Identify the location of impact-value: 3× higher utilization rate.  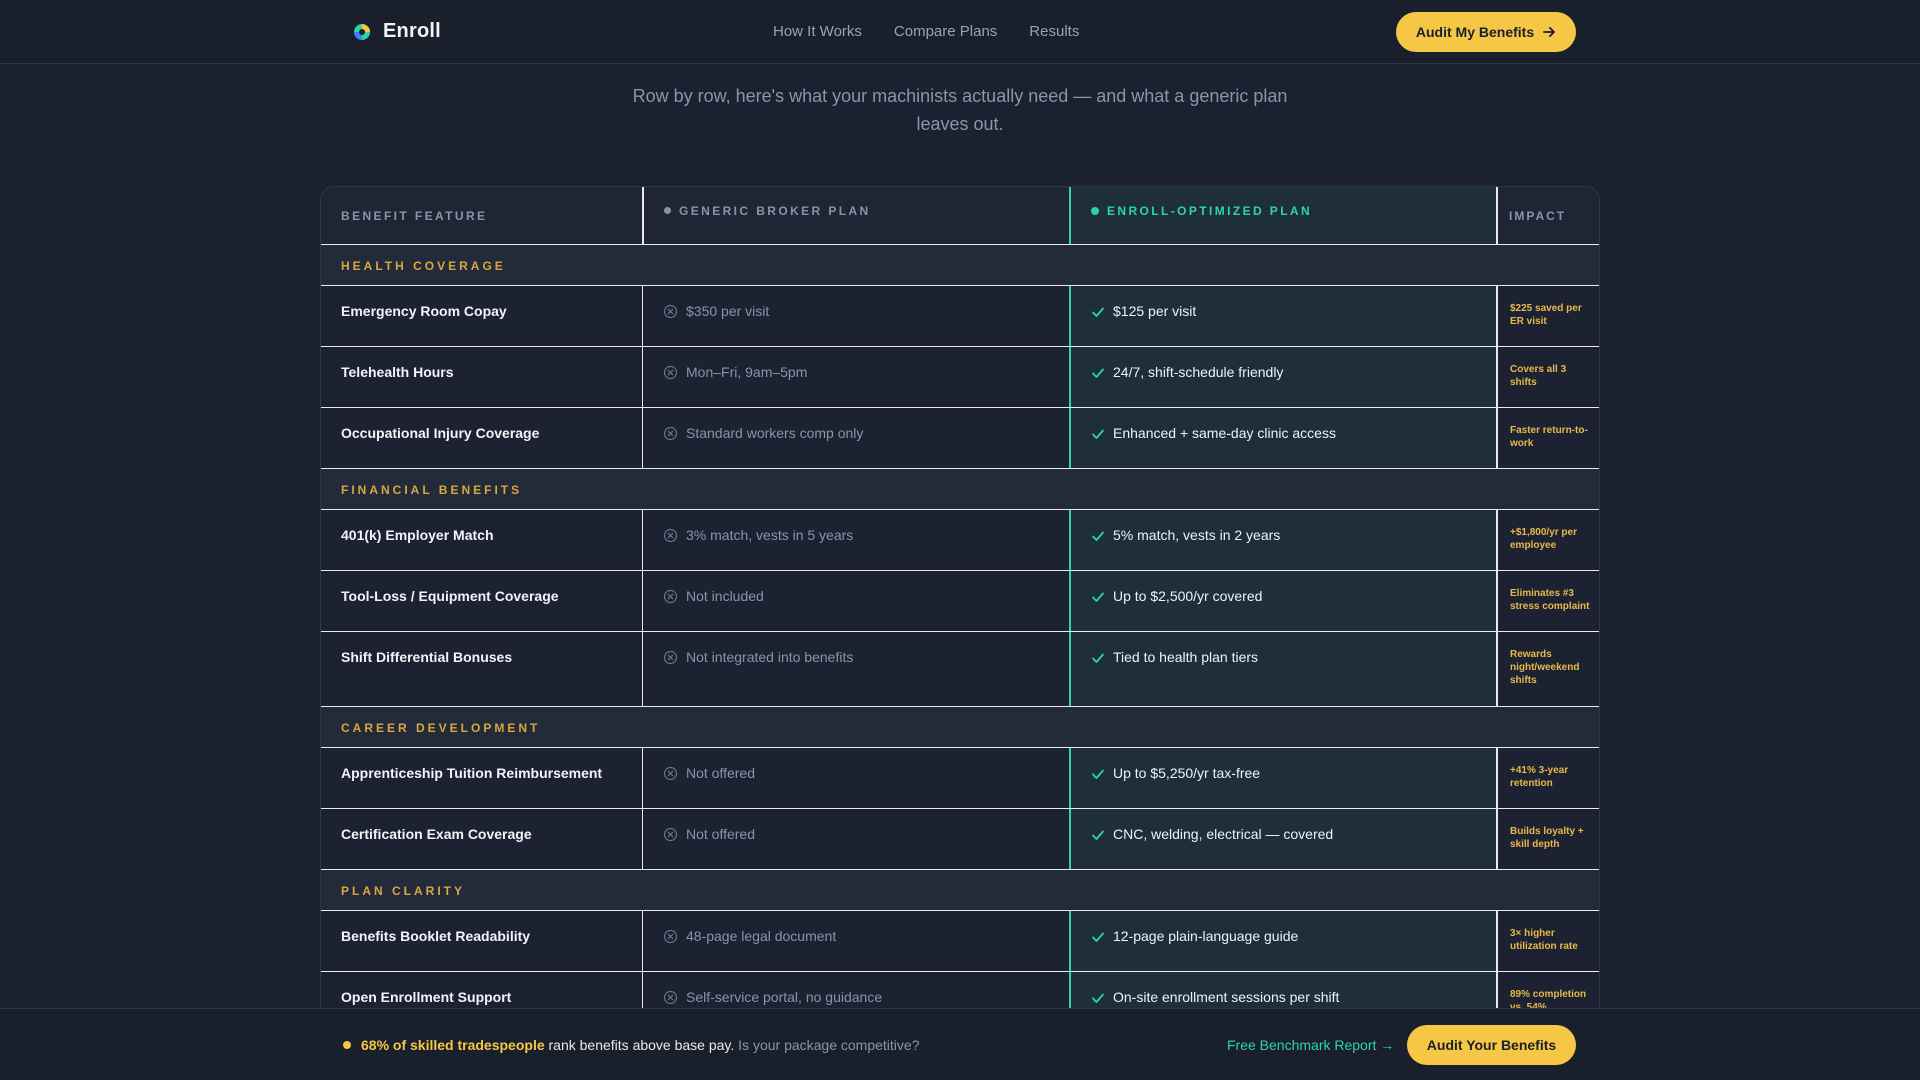
(1548, 941).